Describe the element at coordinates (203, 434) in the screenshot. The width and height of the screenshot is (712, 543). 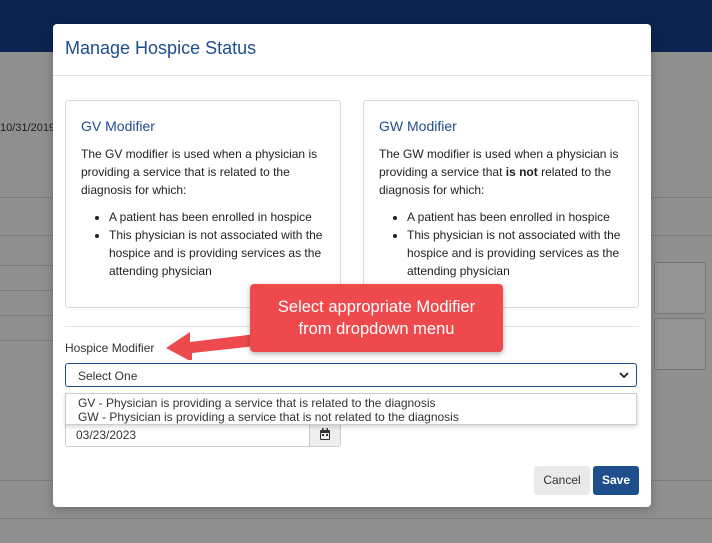
I see `date-field: 03/23/2023` at that location.